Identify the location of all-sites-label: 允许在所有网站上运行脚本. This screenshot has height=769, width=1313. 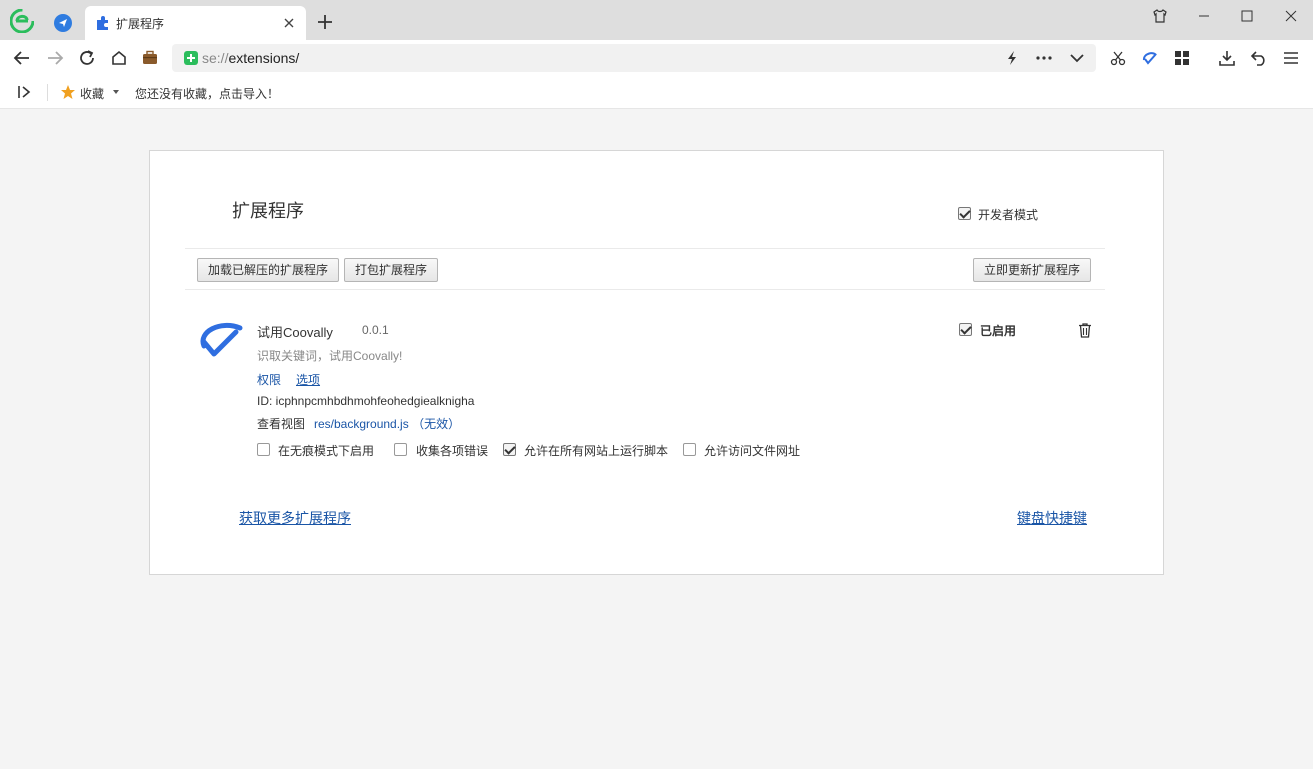
(596, 451).